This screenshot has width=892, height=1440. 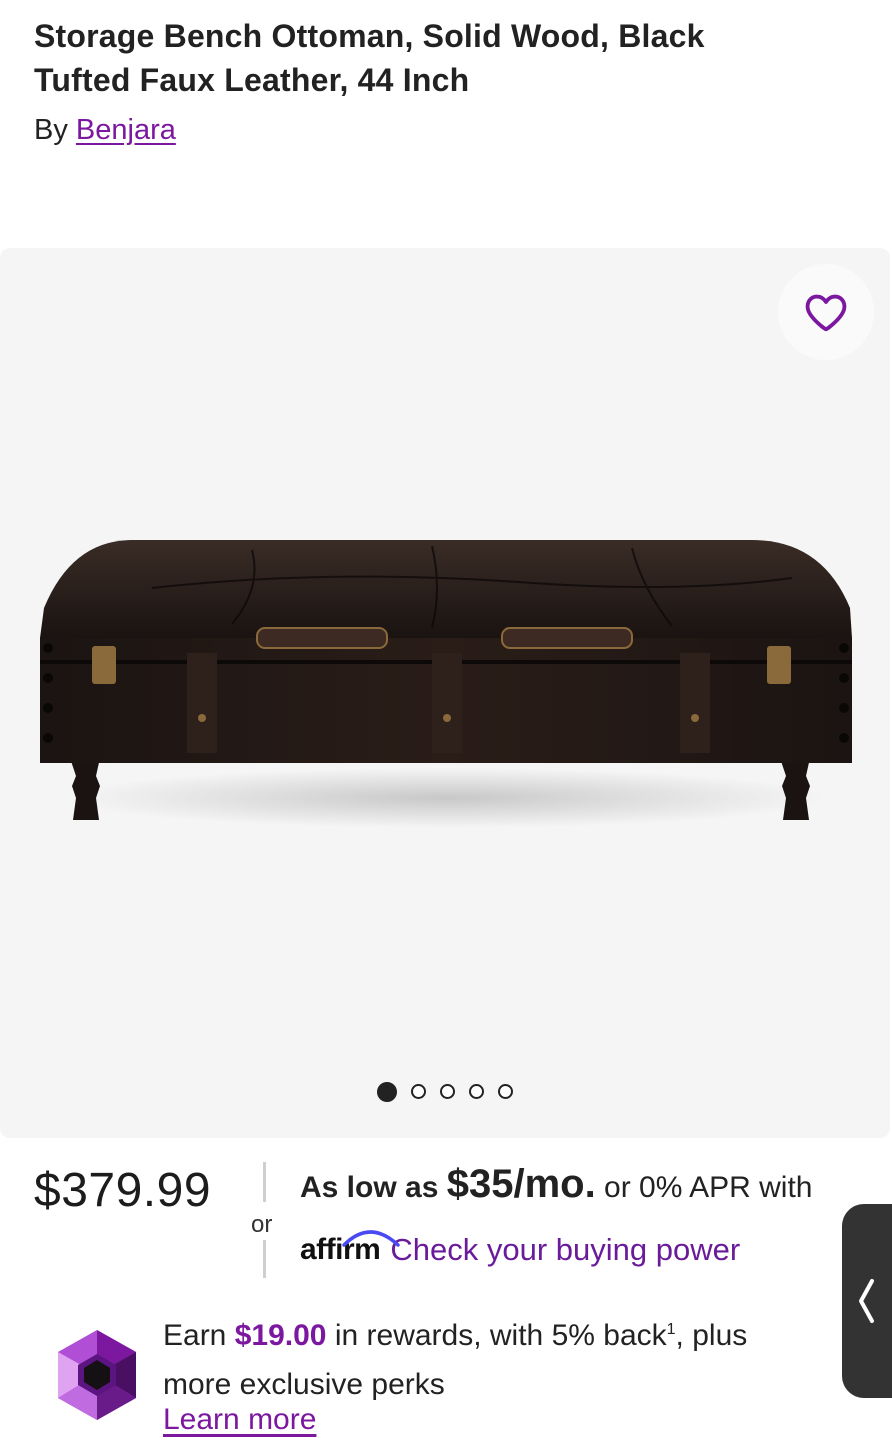 I want to click on byline: By Benjara, so click(x=105, y=130).